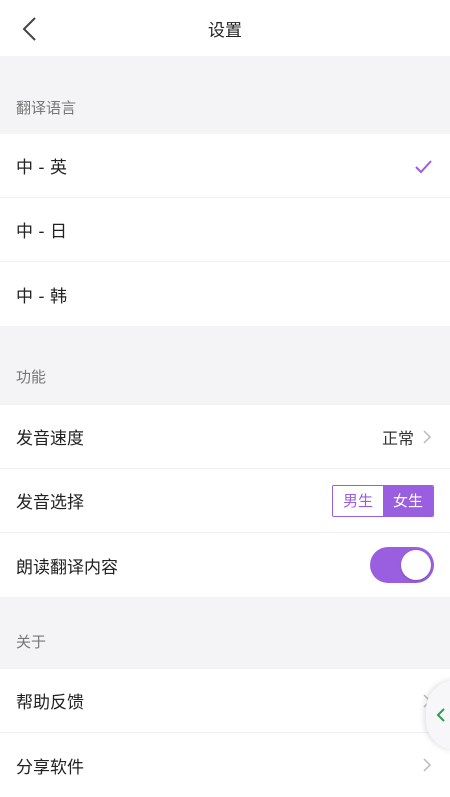 This screenshot has width=450, height=797. I want to click on voice-select-row: 发音选择 男生 女生, so click(225, 501).